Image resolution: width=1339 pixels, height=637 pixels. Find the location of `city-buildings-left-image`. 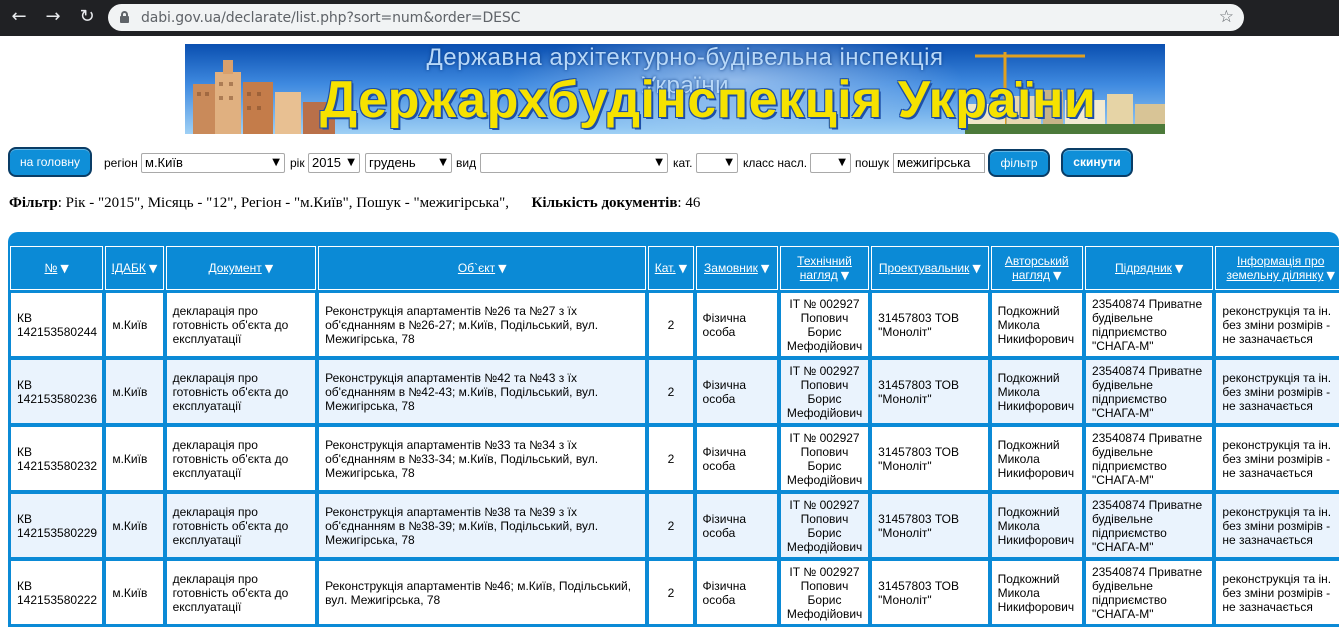

city-buildings-left-image is located at coordinates (264, 97).